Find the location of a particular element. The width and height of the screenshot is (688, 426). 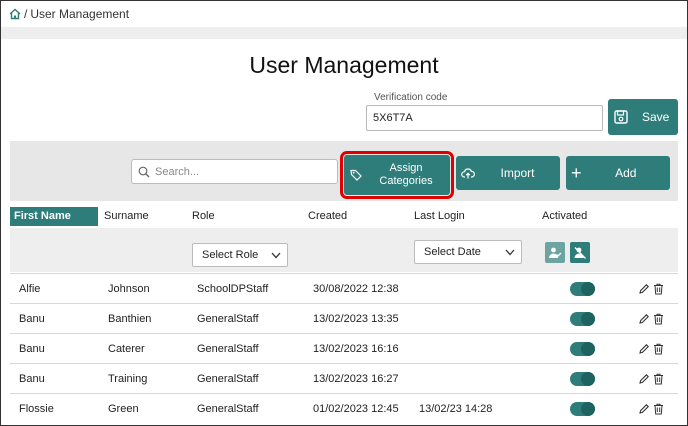

cell-first-name: Alfie is located at coordinates (30, 289).